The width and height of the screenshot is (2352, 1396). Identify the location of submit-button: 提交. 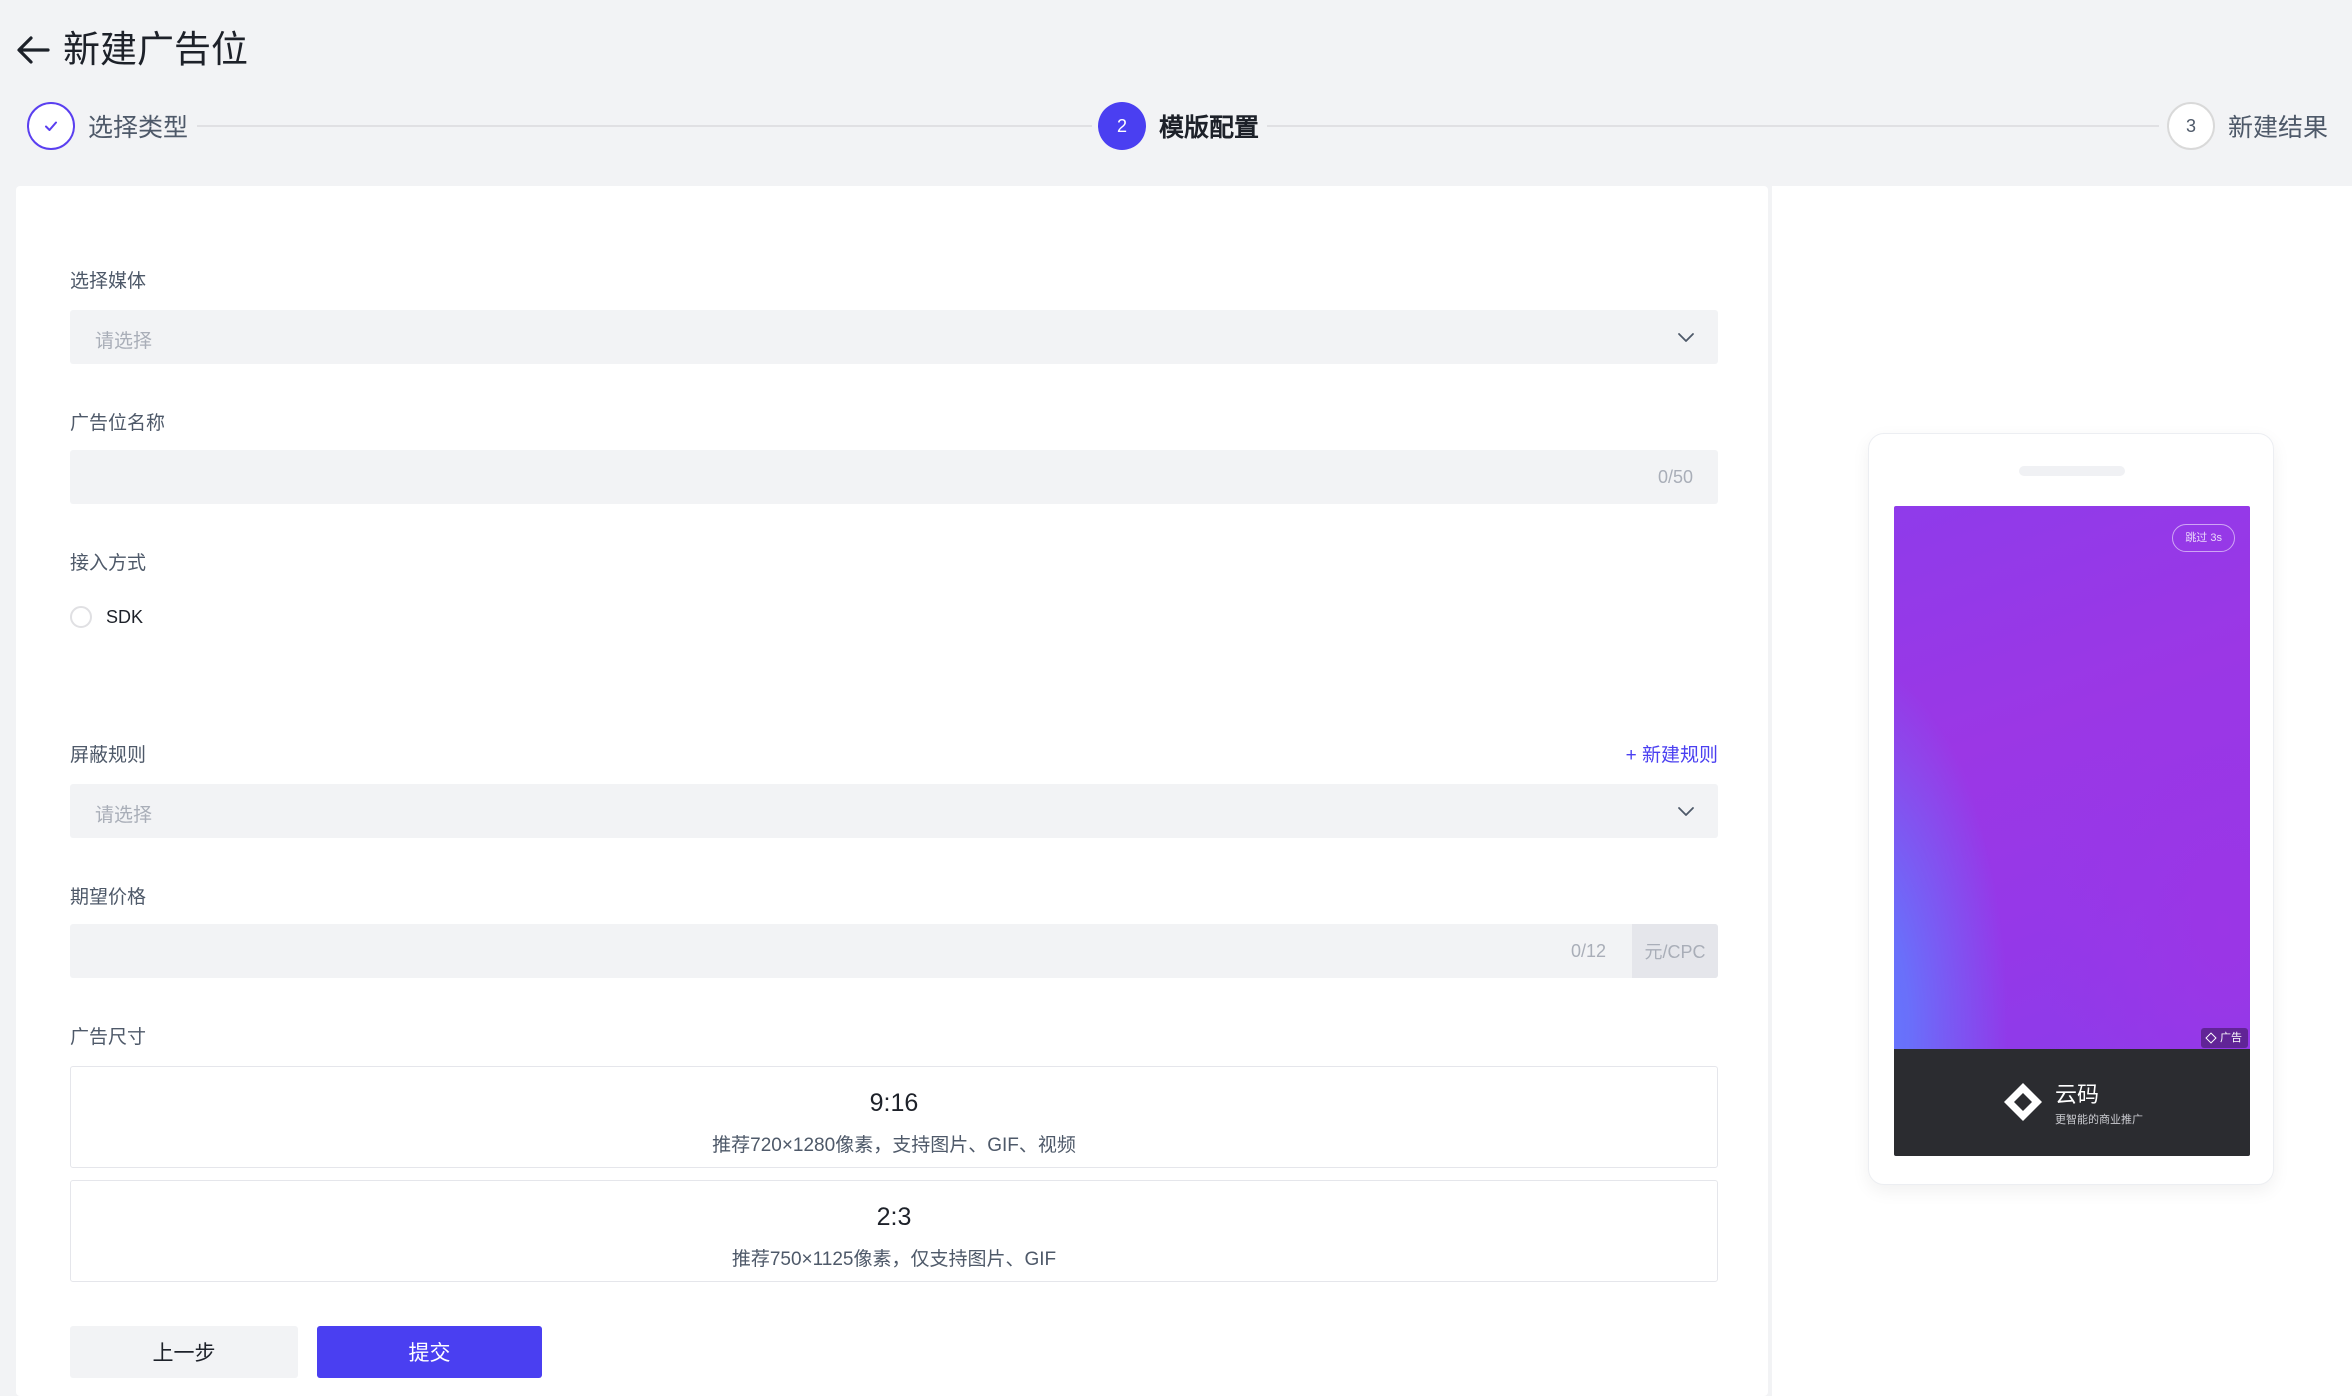
(429, 1352).